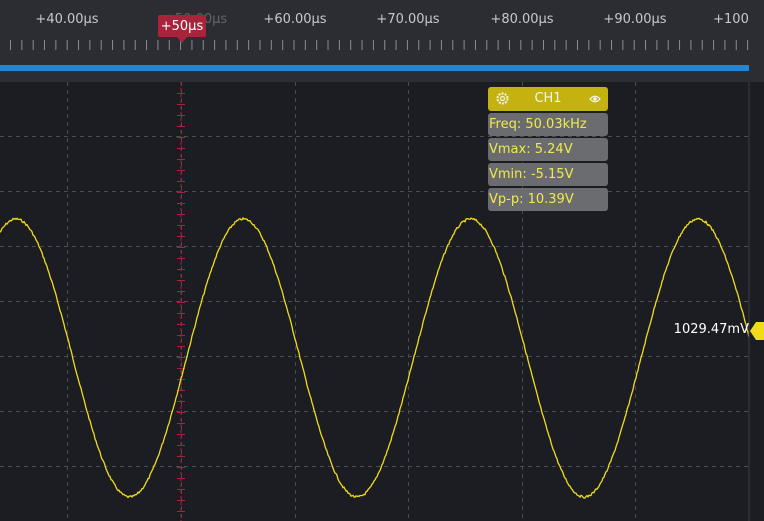  I want to click on measurement-label: Freq:, so click(505, 124).